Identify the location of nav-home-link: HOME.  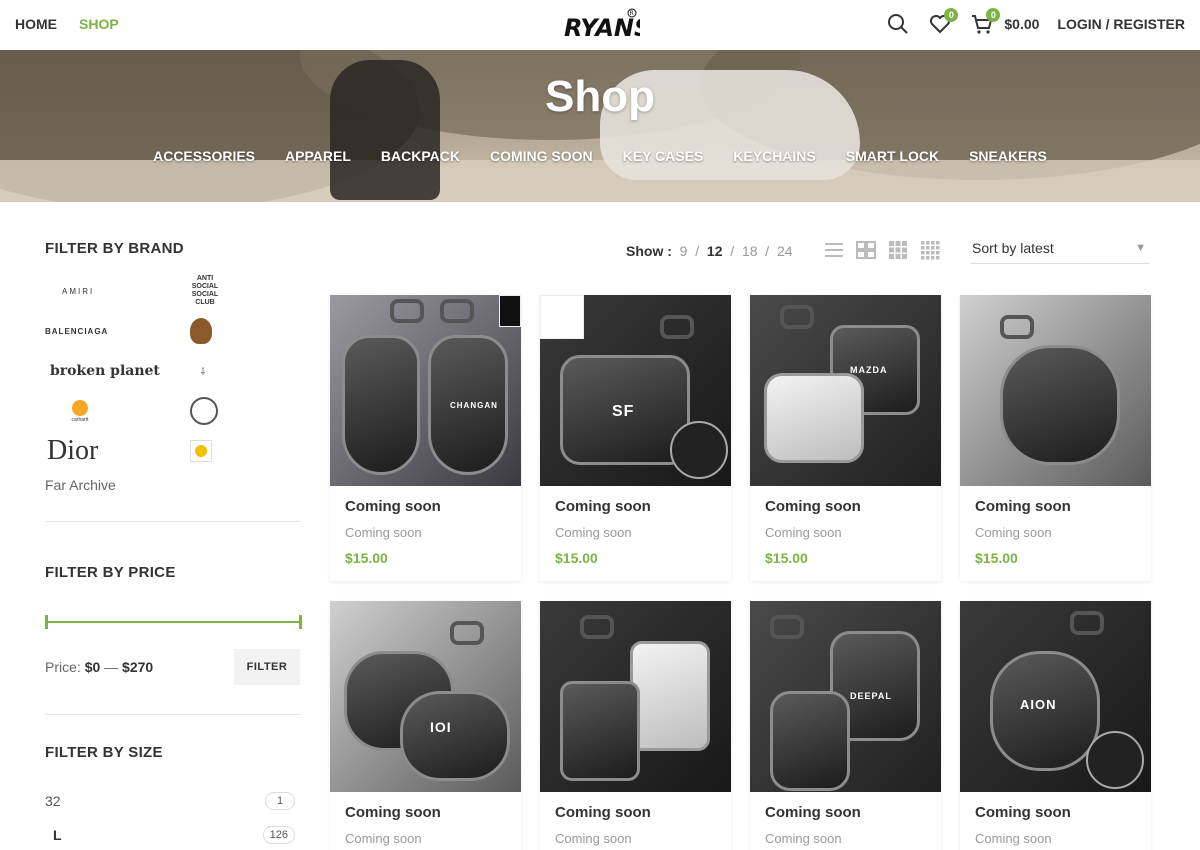
(36, 24).